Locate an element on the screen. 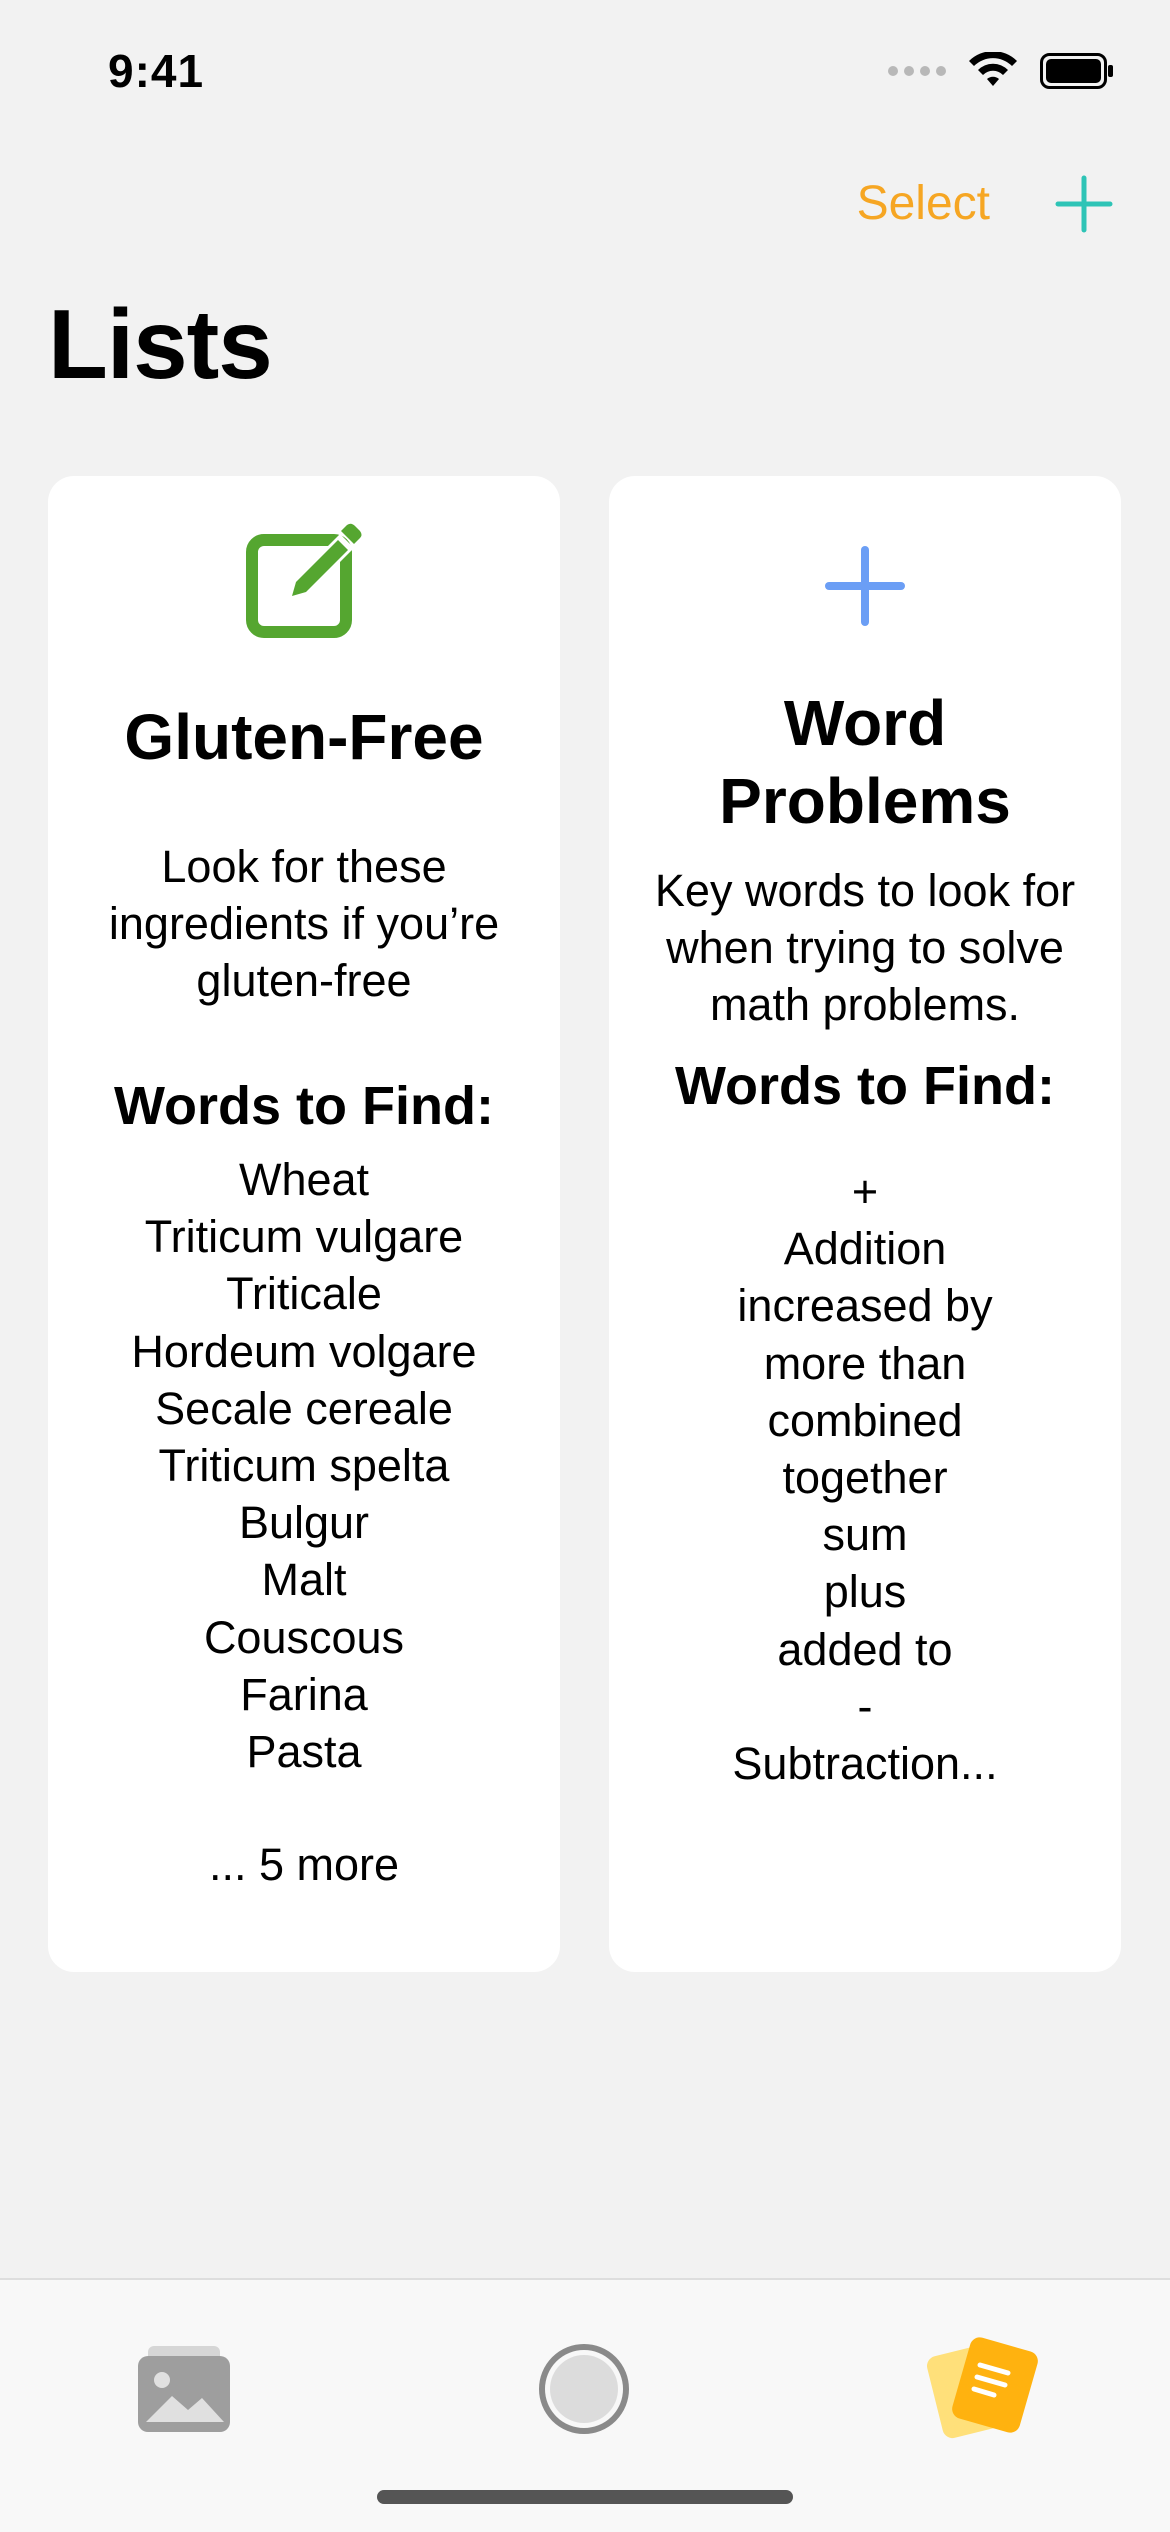 The height and width of the screenshot is (2532, 1170). list-item: sum is located at coordinates (865, 1535).